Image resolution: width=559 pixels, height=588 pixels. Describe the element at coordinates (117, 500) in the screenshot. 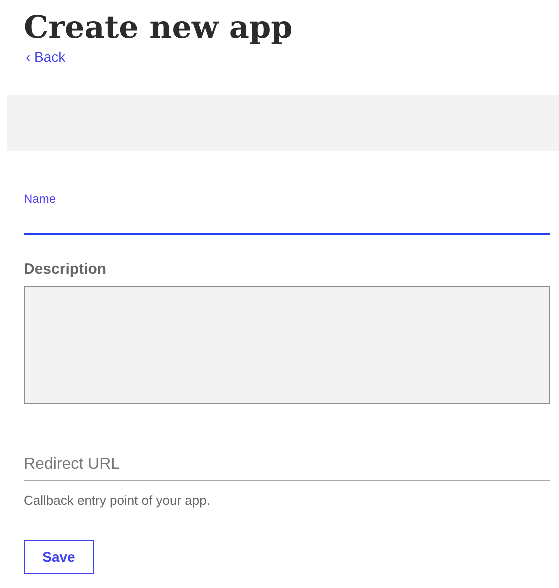

I see `helper-text: Callback entry point of your app.` at that location.